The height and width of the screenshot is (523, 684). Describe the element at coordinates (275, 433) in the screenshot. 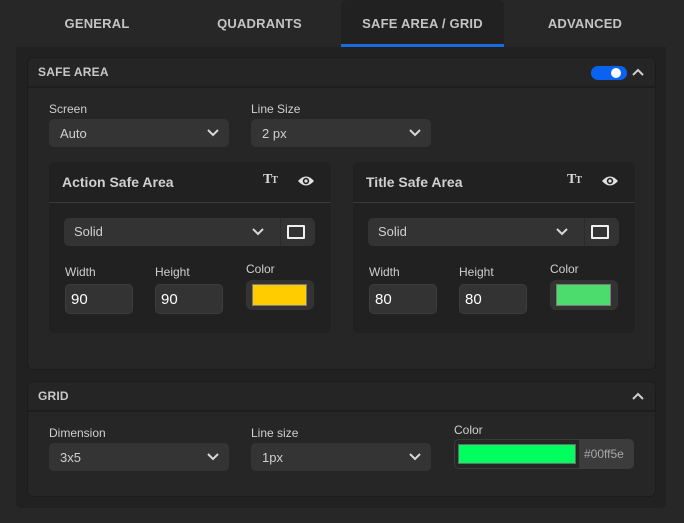

I see `grid-line-size-label: Line size` at that location.